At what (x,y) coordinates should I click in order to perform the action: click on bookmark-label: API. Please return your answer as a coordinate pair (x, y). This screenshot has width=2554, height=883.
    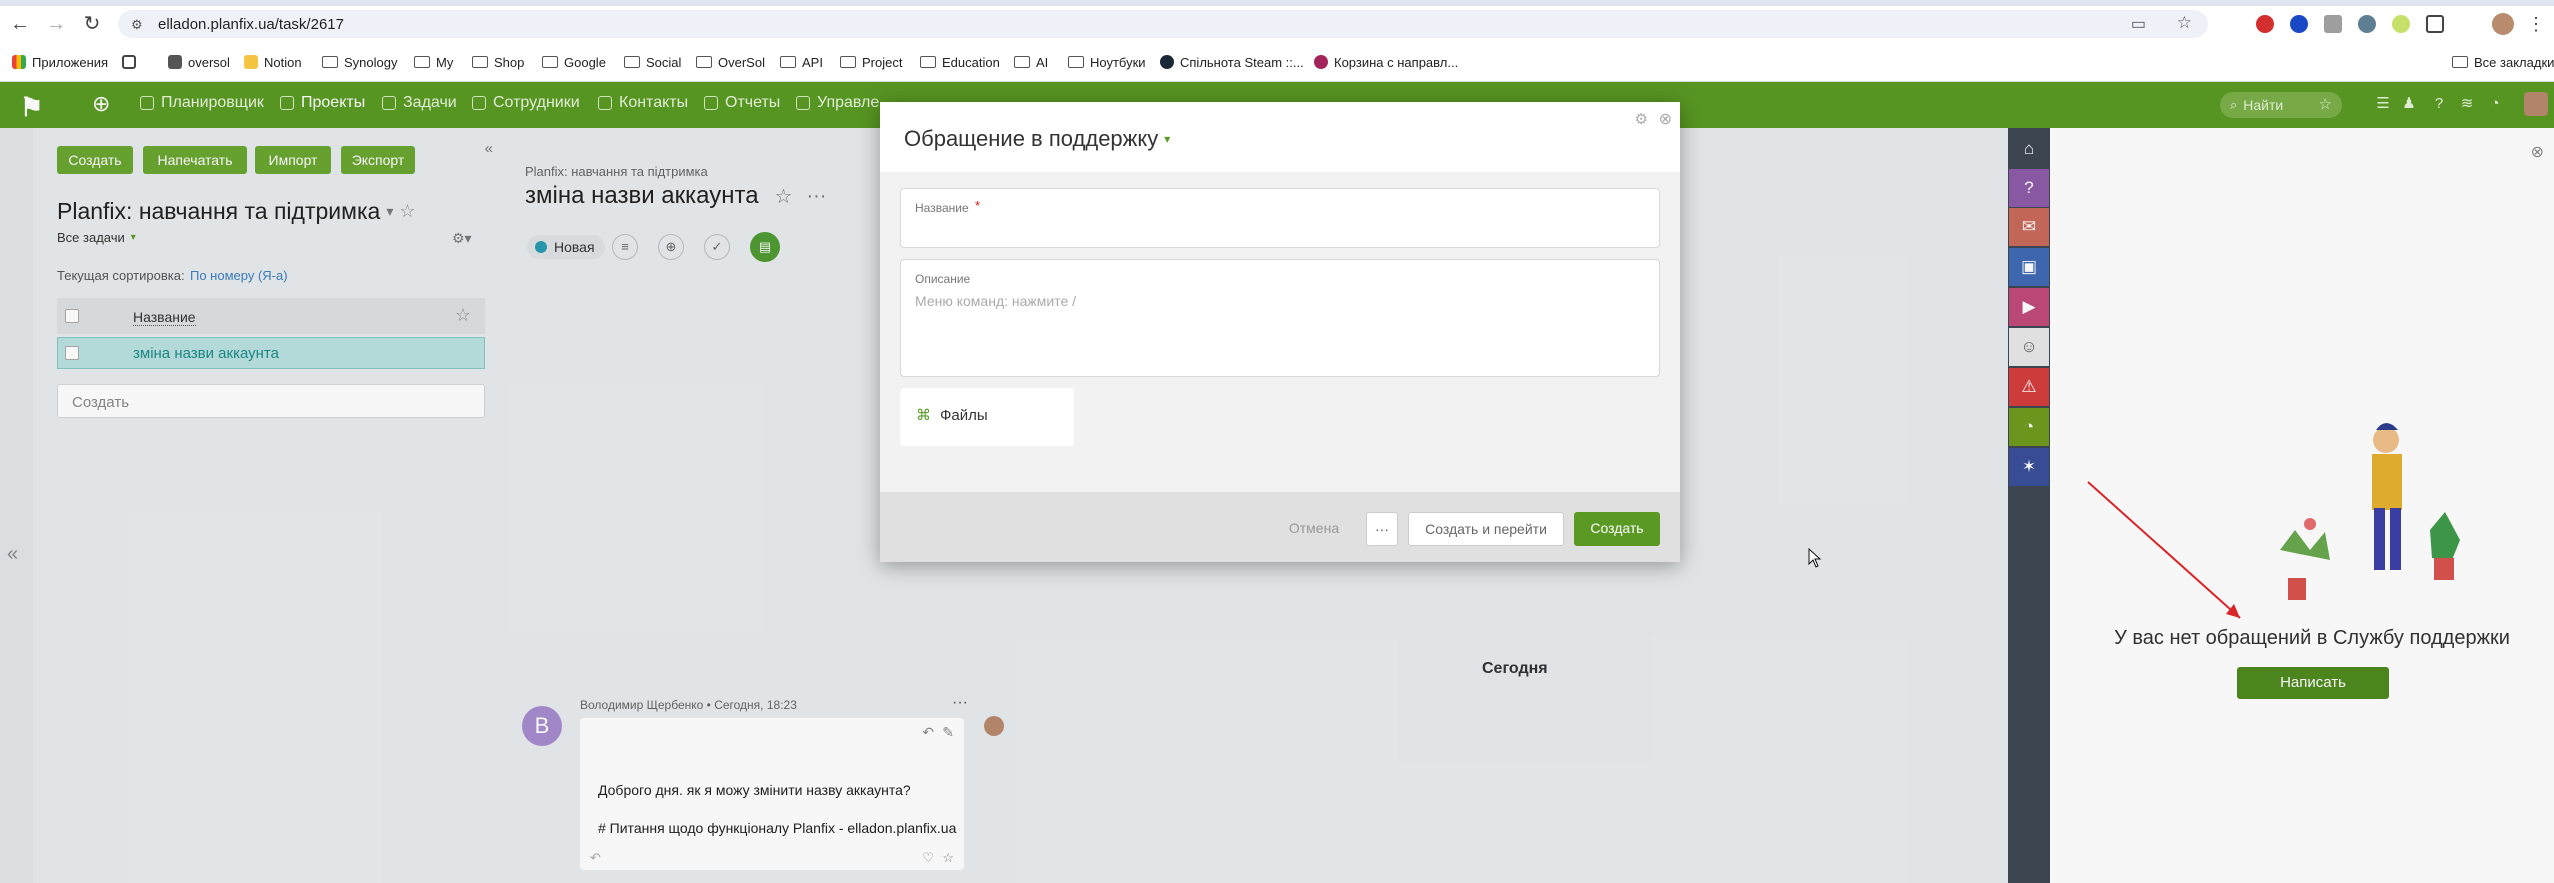
    Looking at the image, I should click on (812, 62).